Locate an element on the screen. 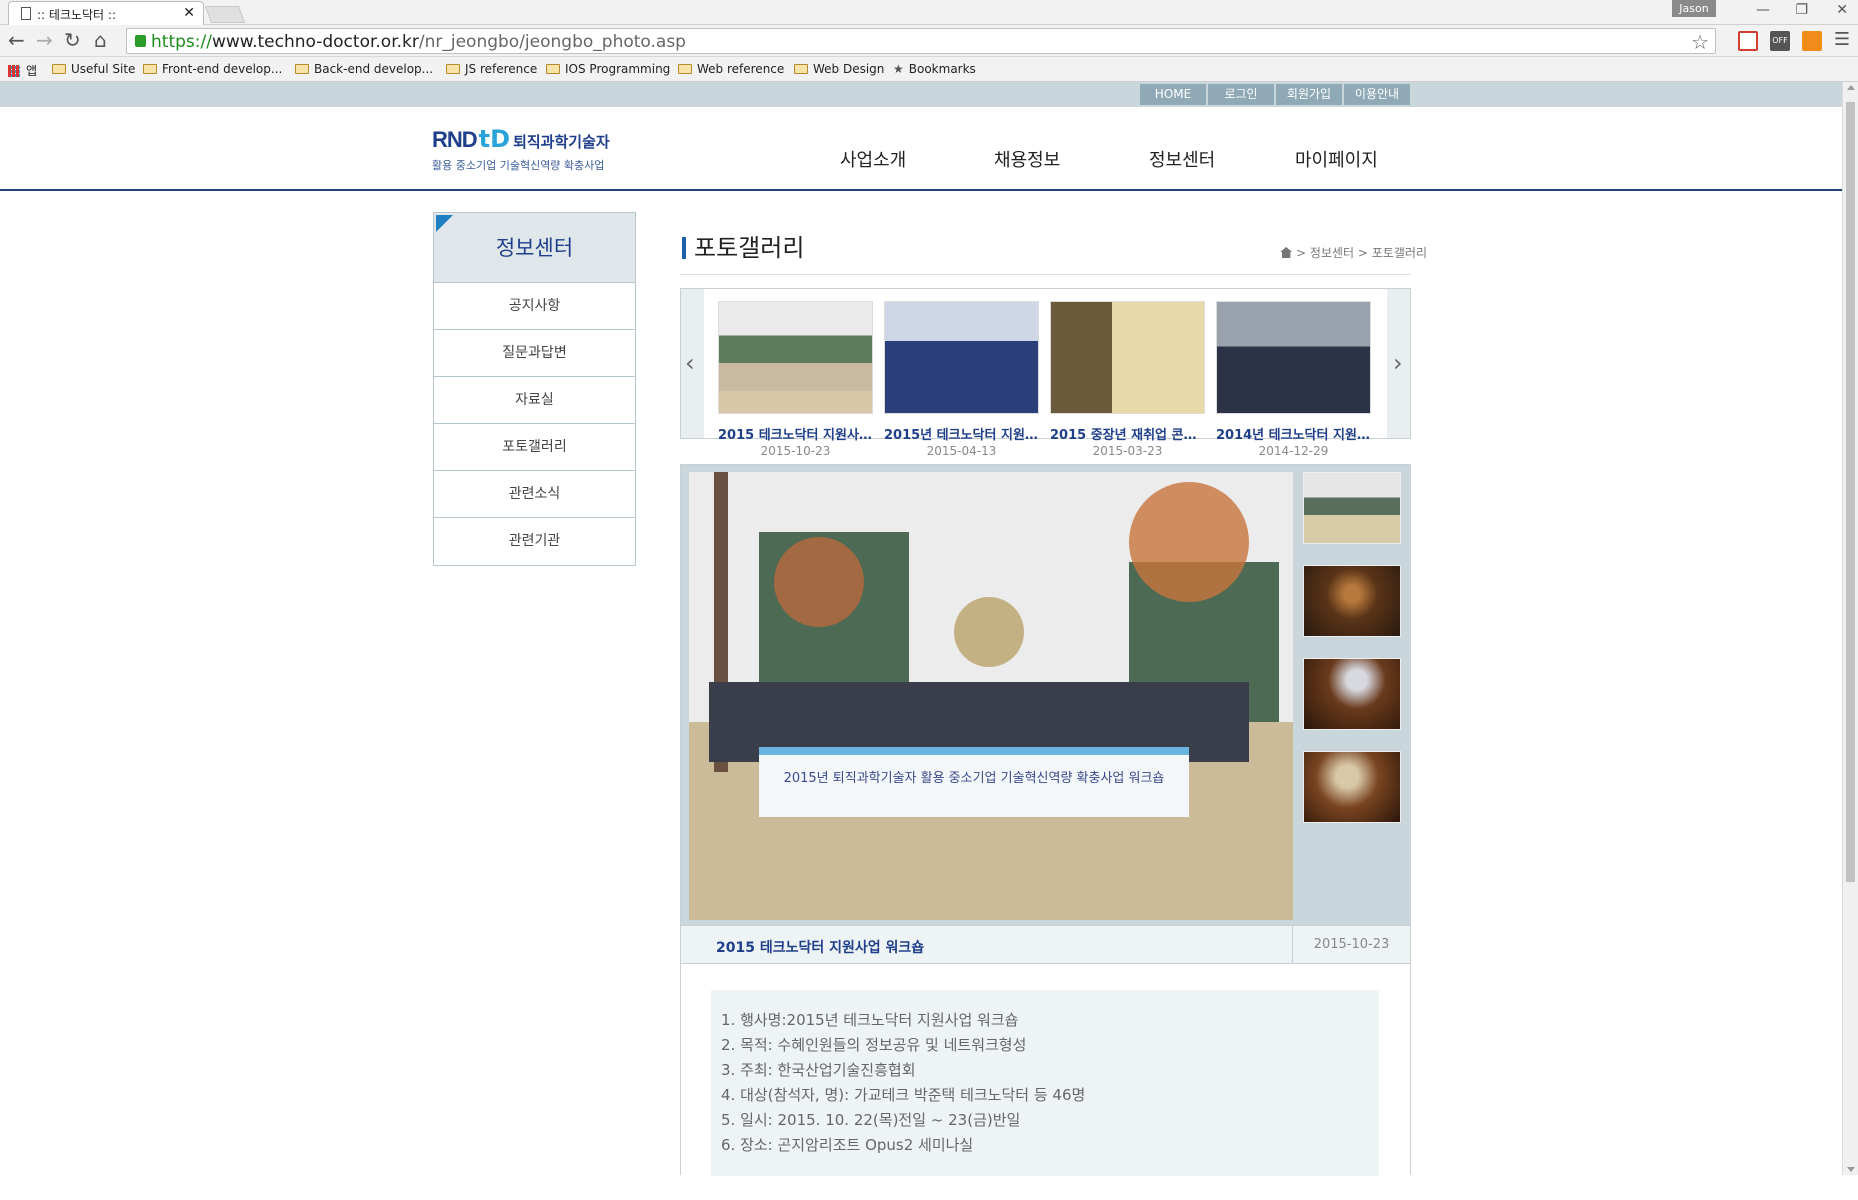  breadcrumb-photo-gallery: 포토갤러리 is located at coordinates (1399, 253).